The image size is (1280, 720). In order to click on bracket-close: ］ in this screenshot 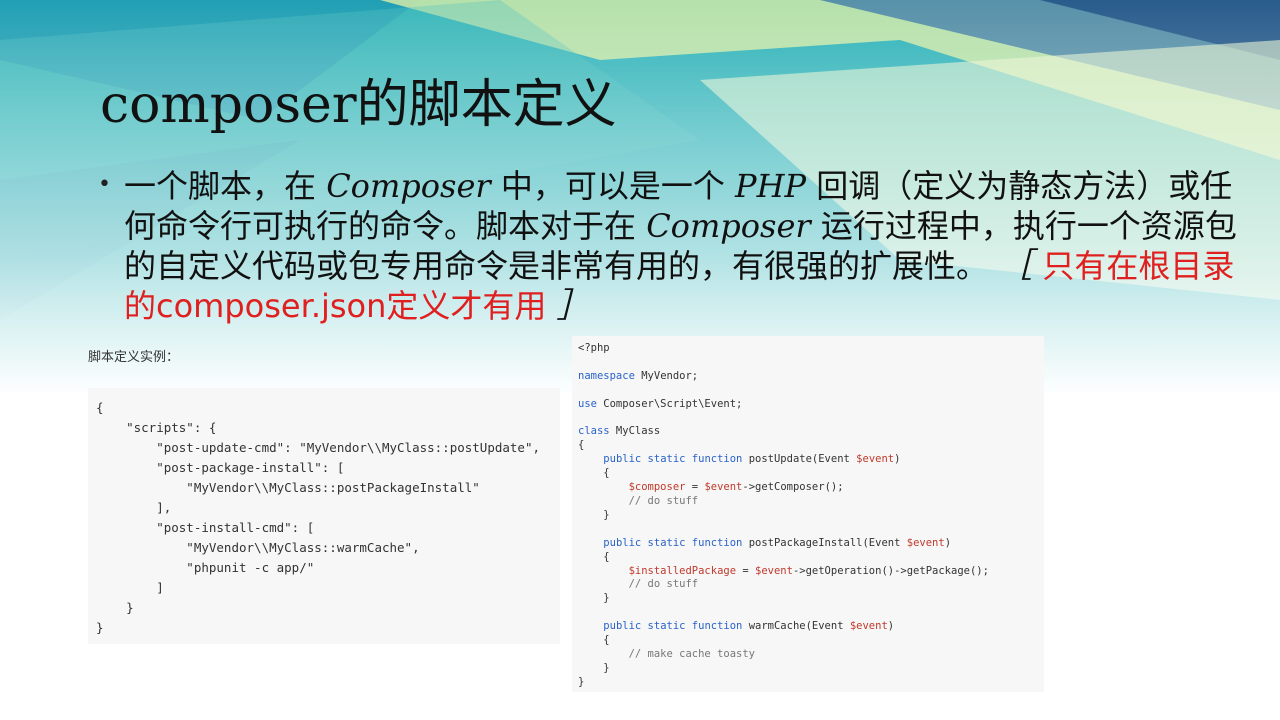, I will do `click(573, 306)`.